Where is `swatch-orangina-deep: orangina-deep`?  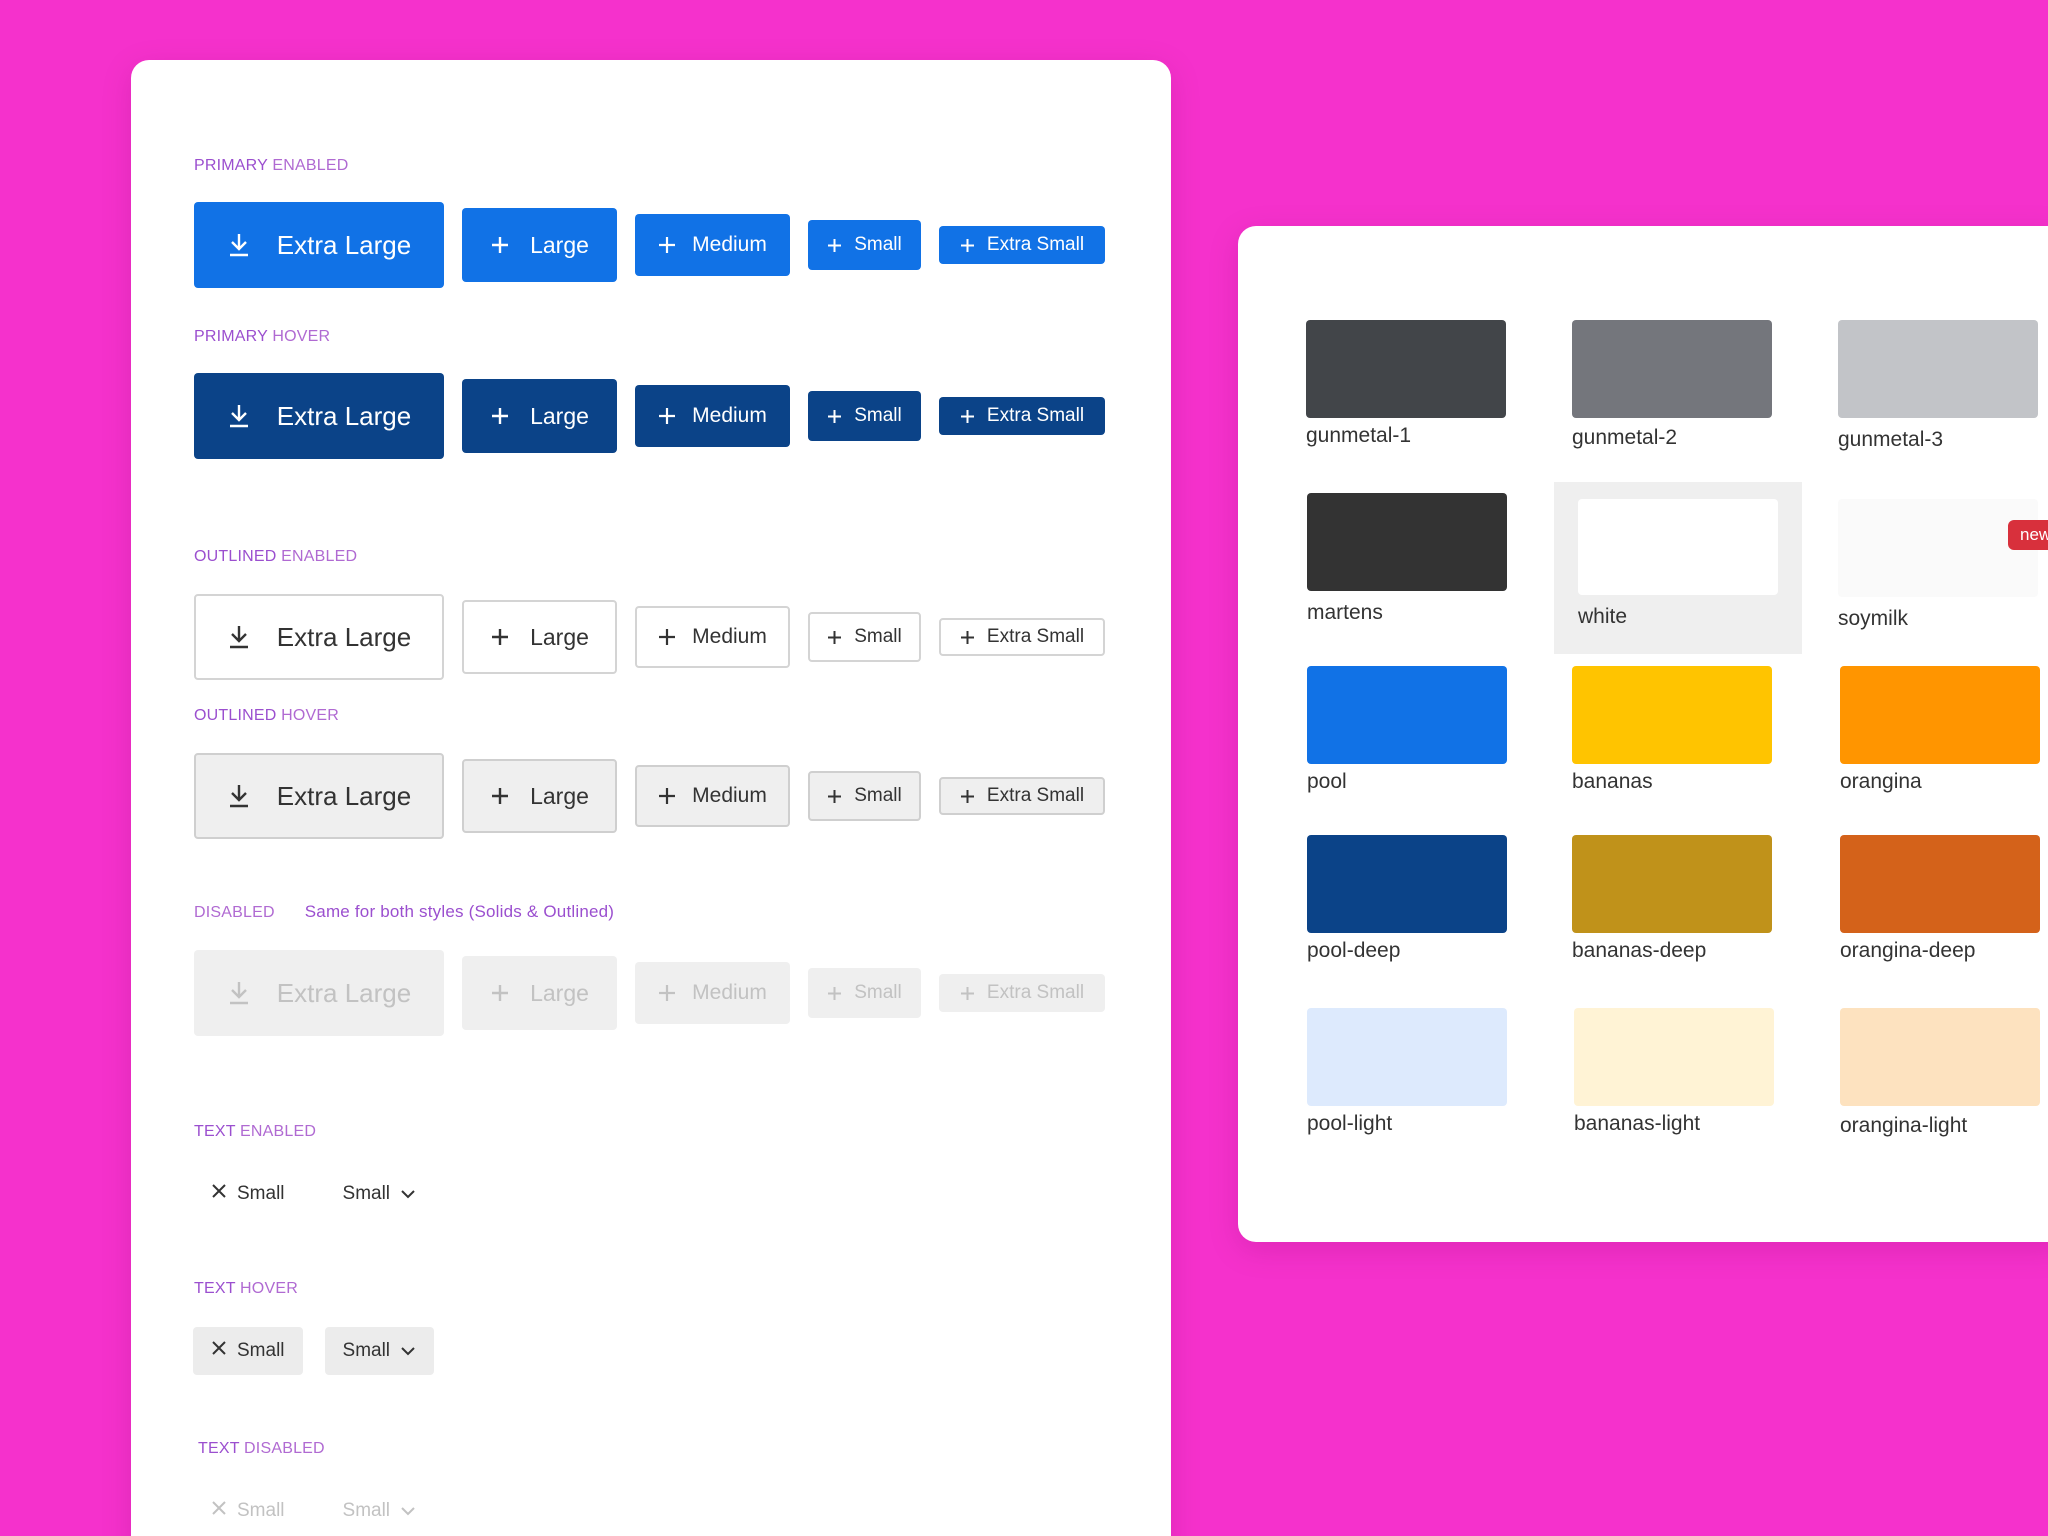 swatch-orangina-deep: orangina-deep is located at coordinates (1940, 899).